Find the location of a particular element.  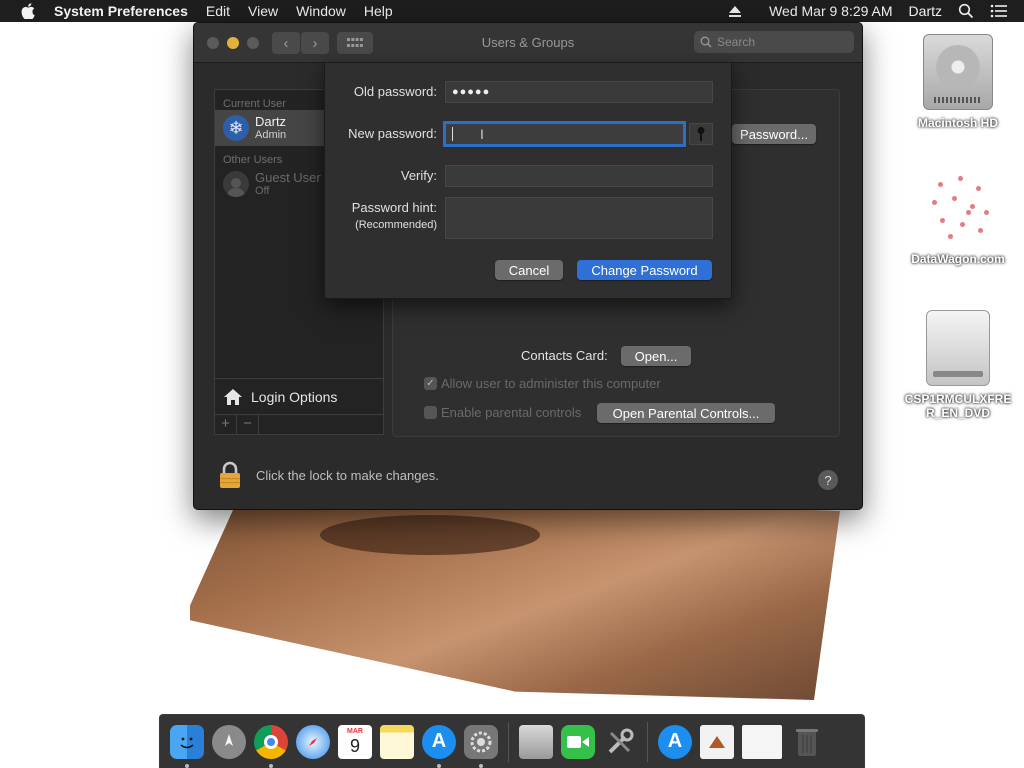

network-graph-icon is located at coordinates (958, 208).